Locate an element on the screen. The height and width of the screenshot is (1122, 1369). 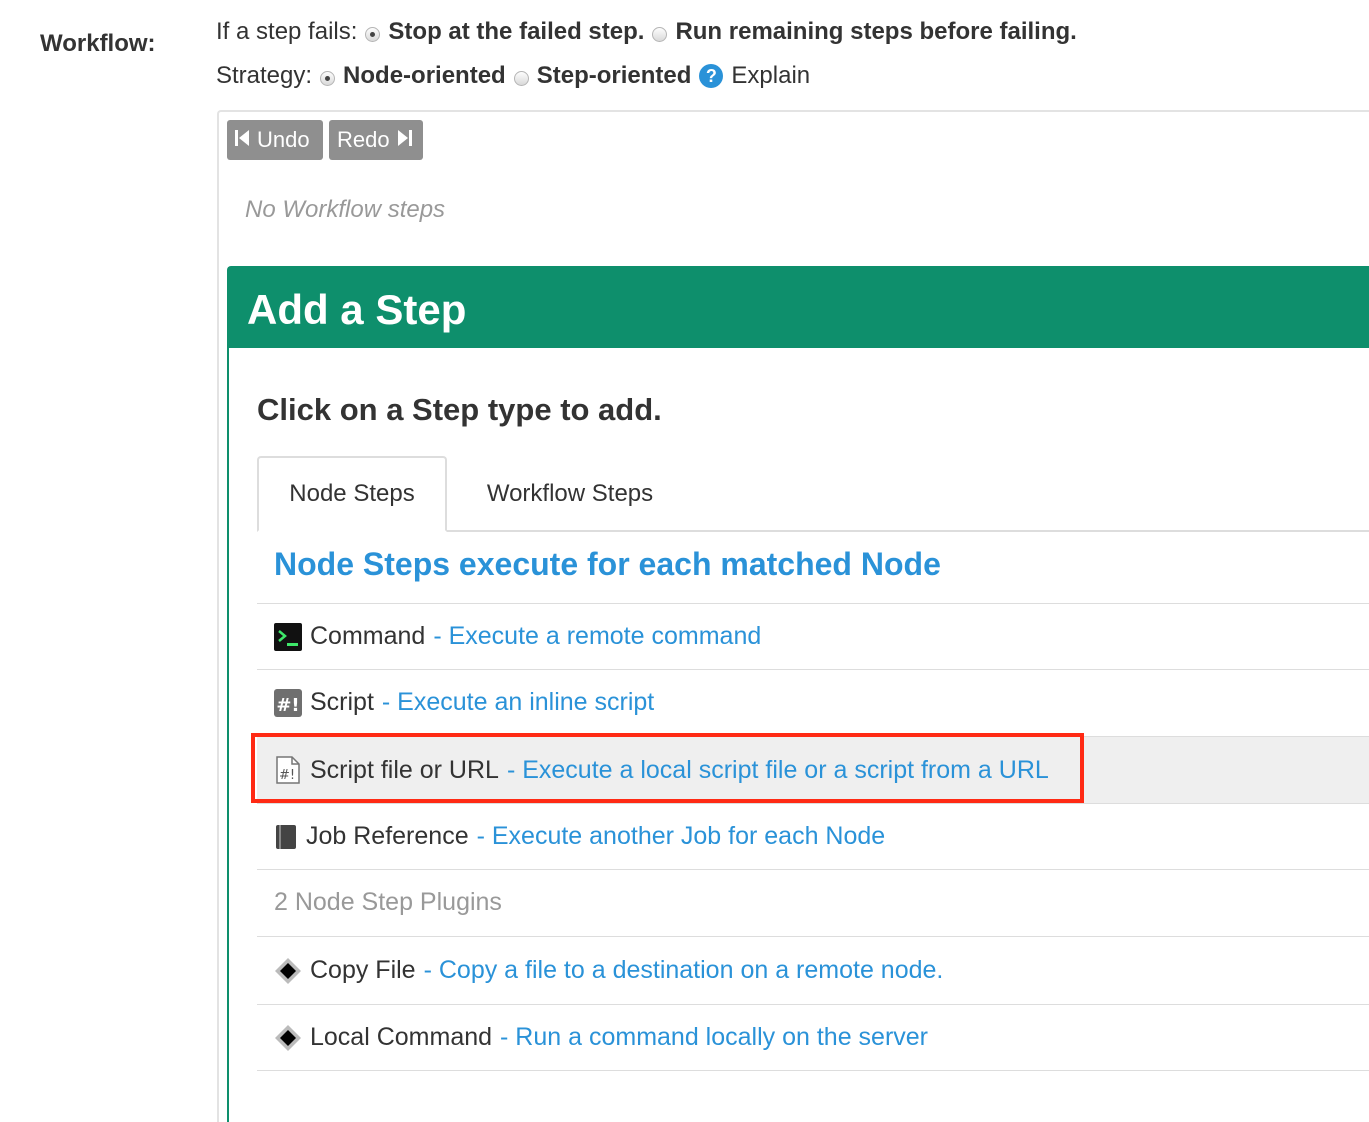
book-icon is located at coordinates (286, 837).